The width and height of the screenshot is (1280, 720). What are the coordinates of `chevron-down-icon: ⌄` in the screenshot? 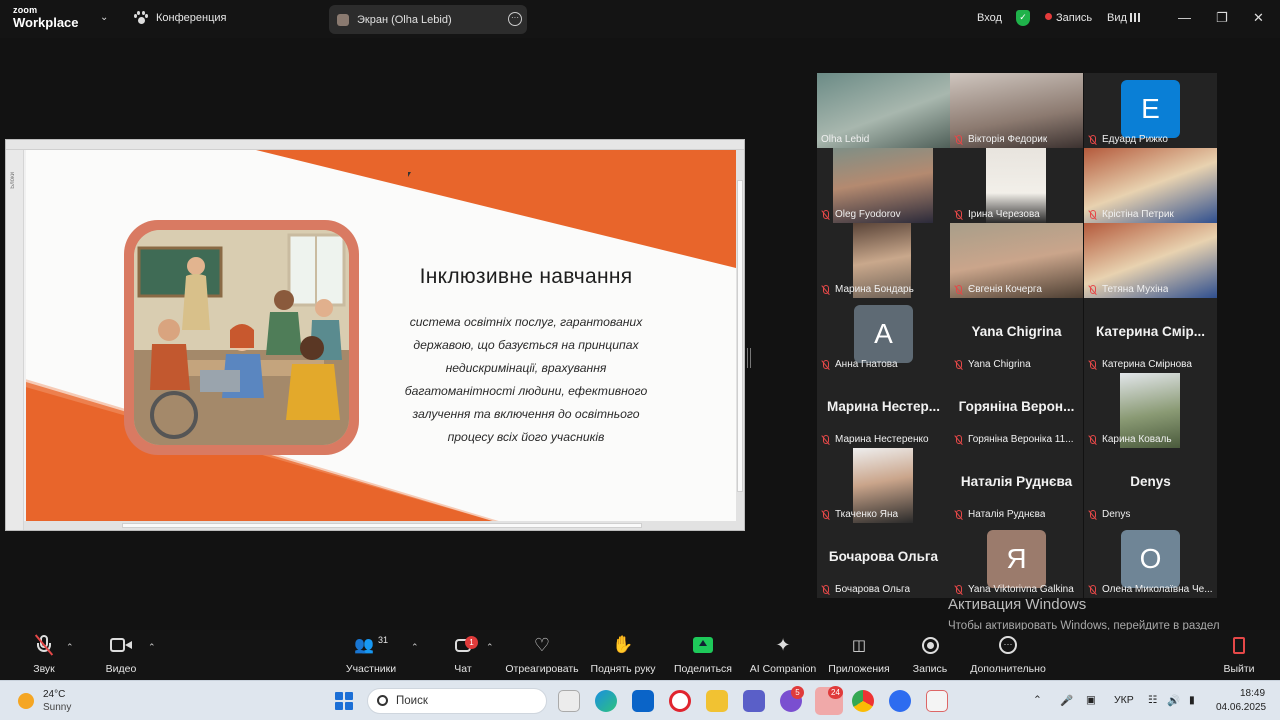 It's located at (104, 17).